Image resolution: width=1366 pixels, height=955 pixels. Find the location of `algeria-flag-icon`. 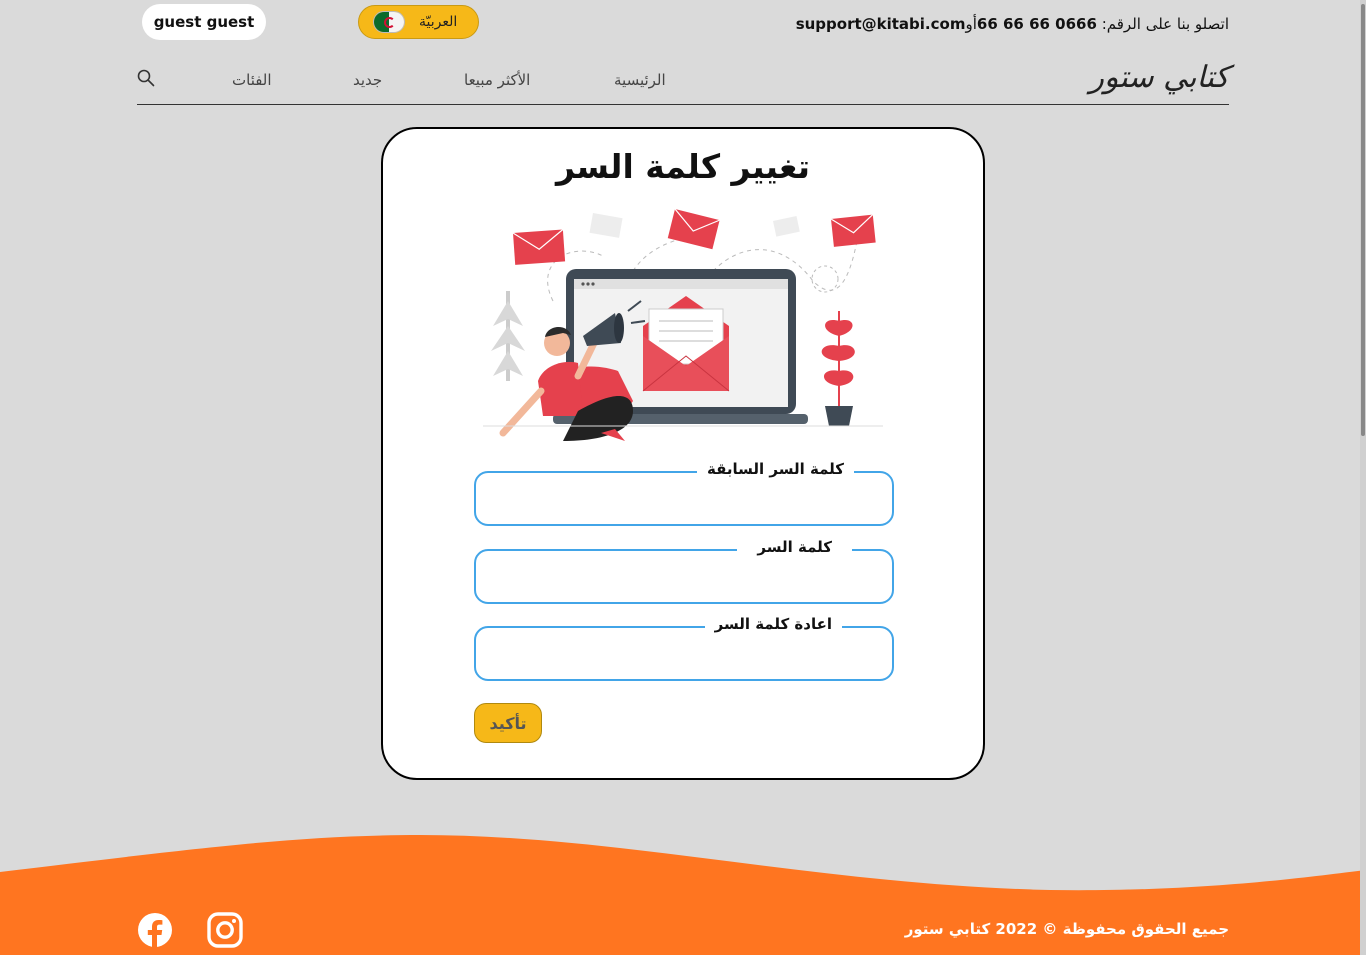

algeria-flag-icon is located at coordinates (389, 22).